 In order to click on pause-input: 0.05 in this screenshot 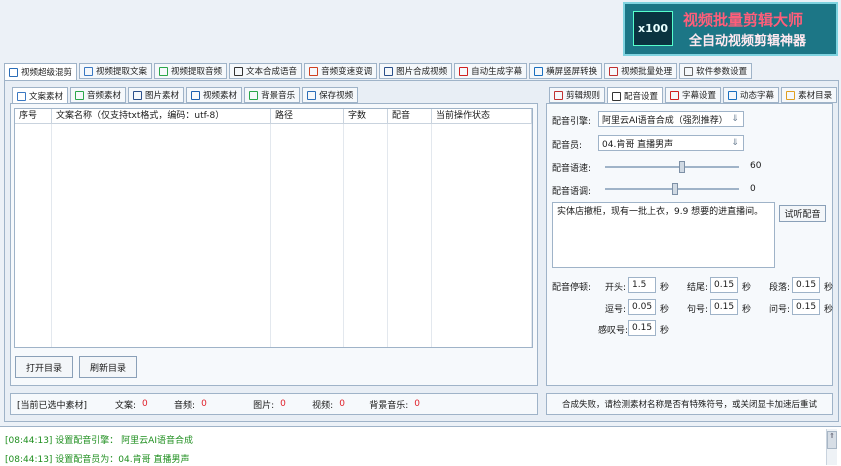, I will do `click(642, 307)`.